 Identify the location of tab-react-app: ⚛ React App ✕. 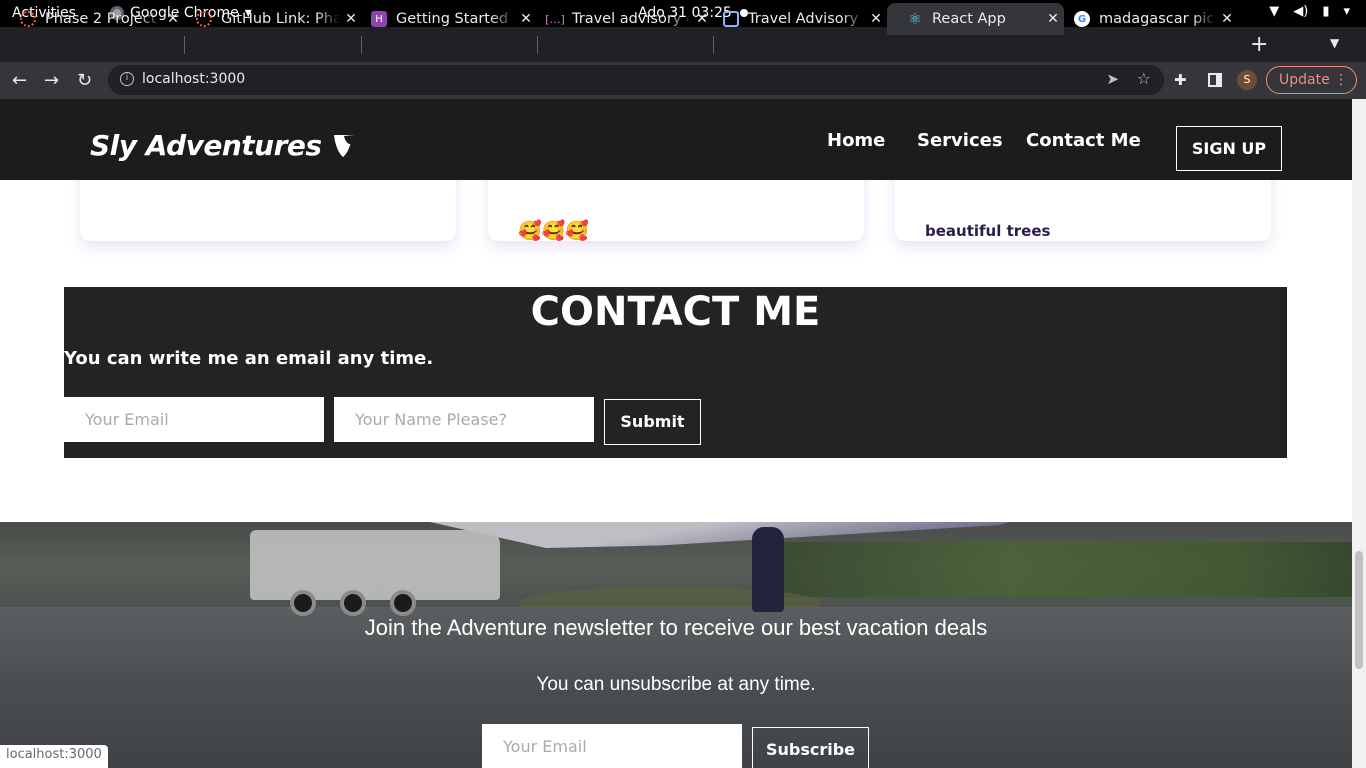
(975, 19).